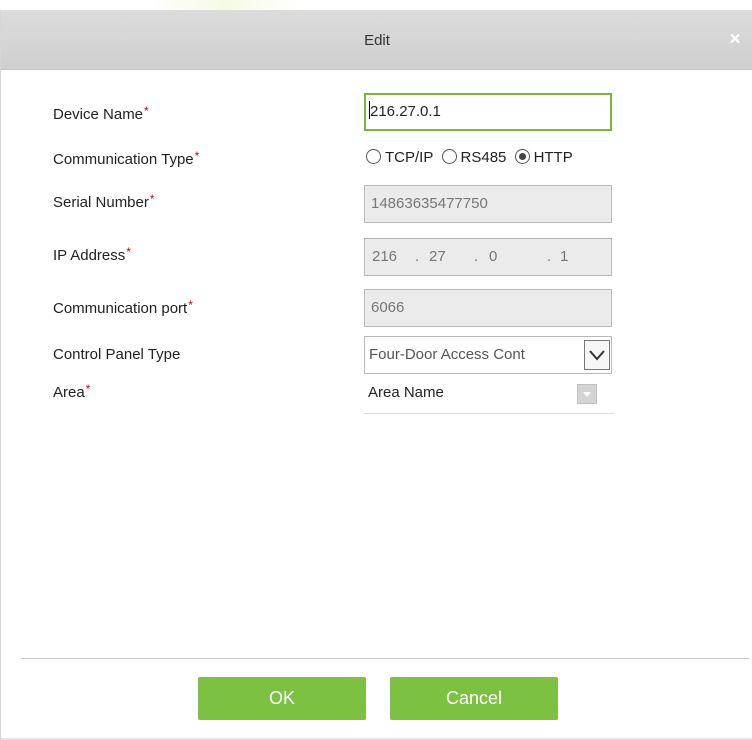 This screenshot has width=752, height=740. Describe the element at coordinates (406, 392) in the screenshot. I see `area-value: Area Name` at that location.